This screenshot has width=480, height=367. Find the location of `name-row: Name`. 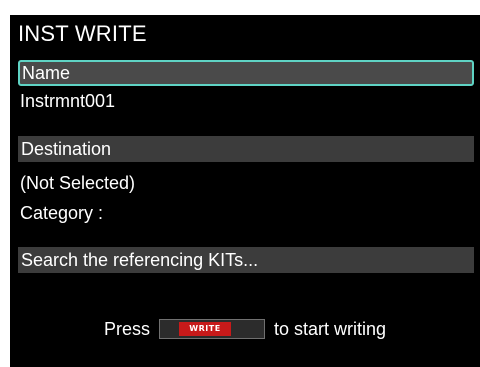

name-row: Name is located at coordinates (246, 73).